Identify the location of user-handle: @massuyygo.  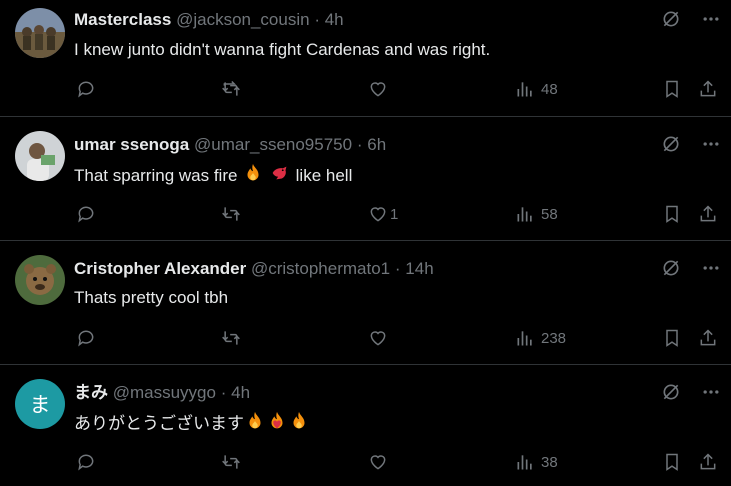
(164, 392).